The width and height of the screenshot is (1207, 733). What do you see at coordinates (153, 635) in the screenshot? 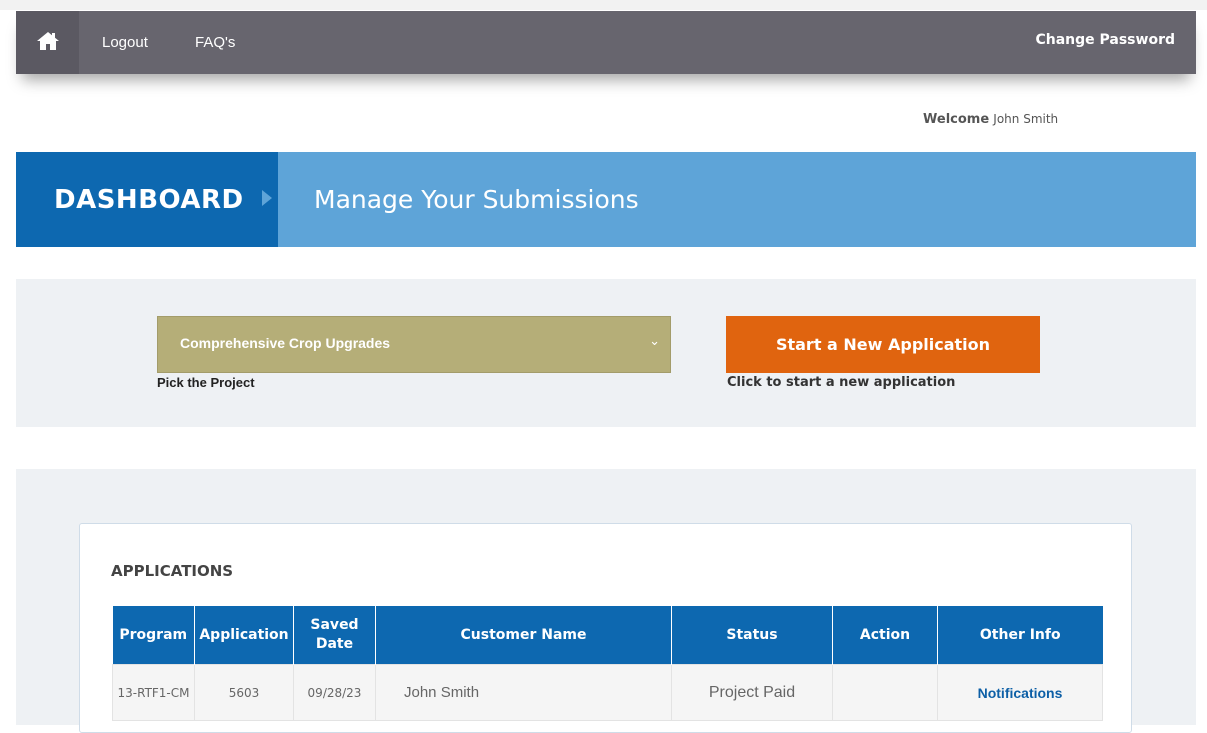
I see `column-header-program: Program` at bounding box center [153, 635].